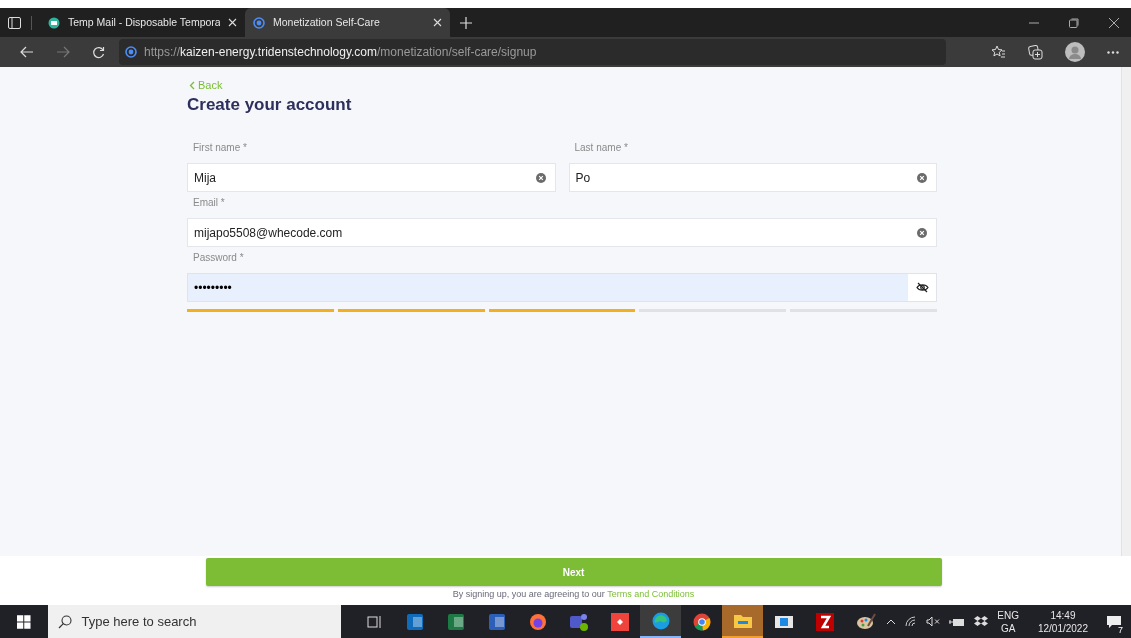  I want to click on edge-browser-icon, so click(660, 620).